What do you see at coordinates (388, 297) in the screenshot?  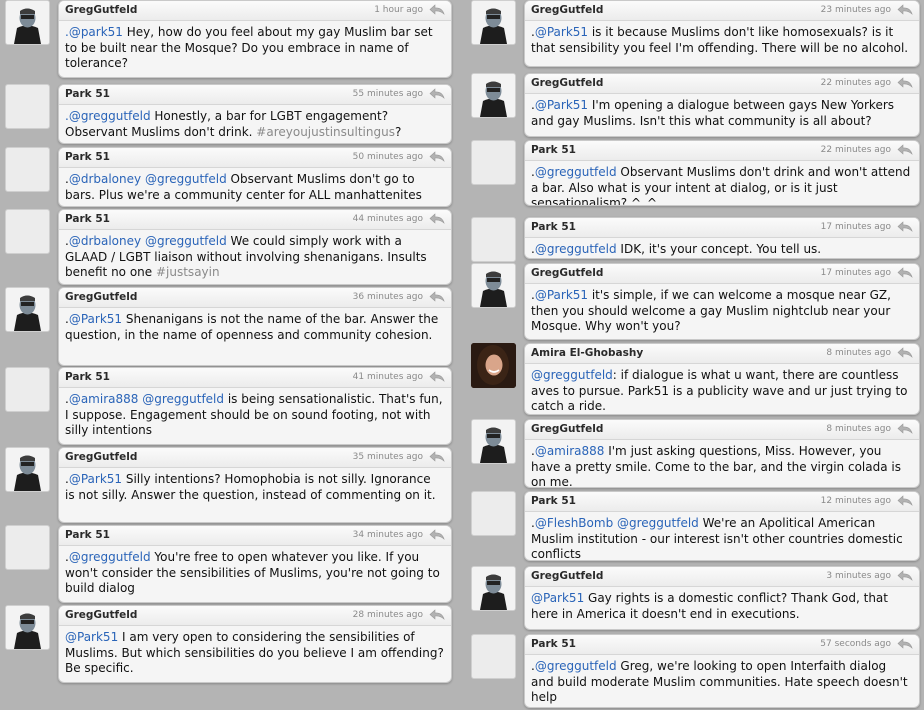 I see `timestamp: 36 minutes ago` at bounding box center [388, 297].